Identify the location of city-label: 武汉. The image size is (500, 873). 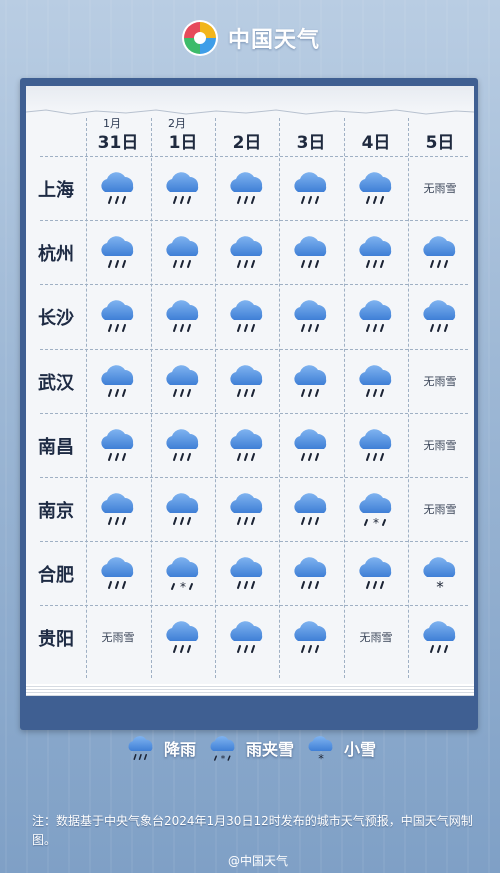
(56, 383).